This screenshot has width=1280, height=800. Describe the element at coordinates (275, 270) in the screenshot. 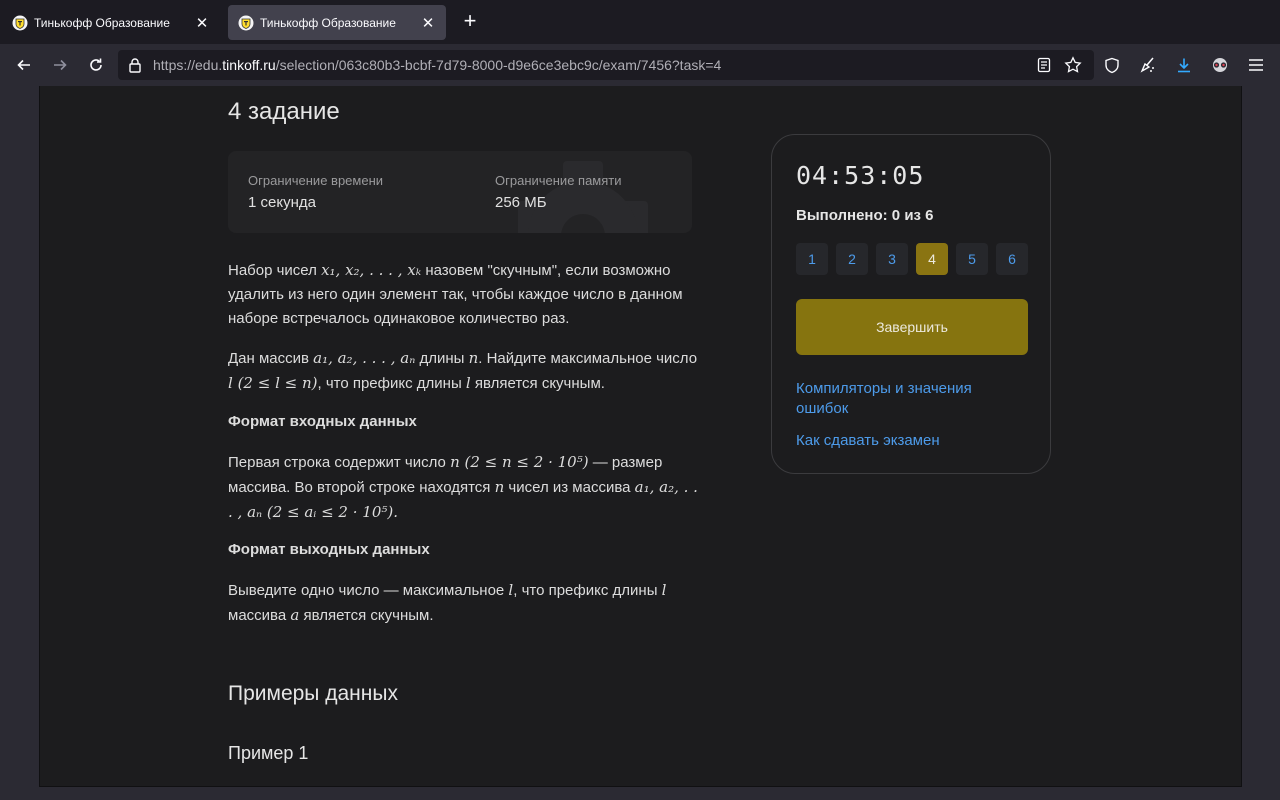

I see `text-run: Набор чисел` at that location.